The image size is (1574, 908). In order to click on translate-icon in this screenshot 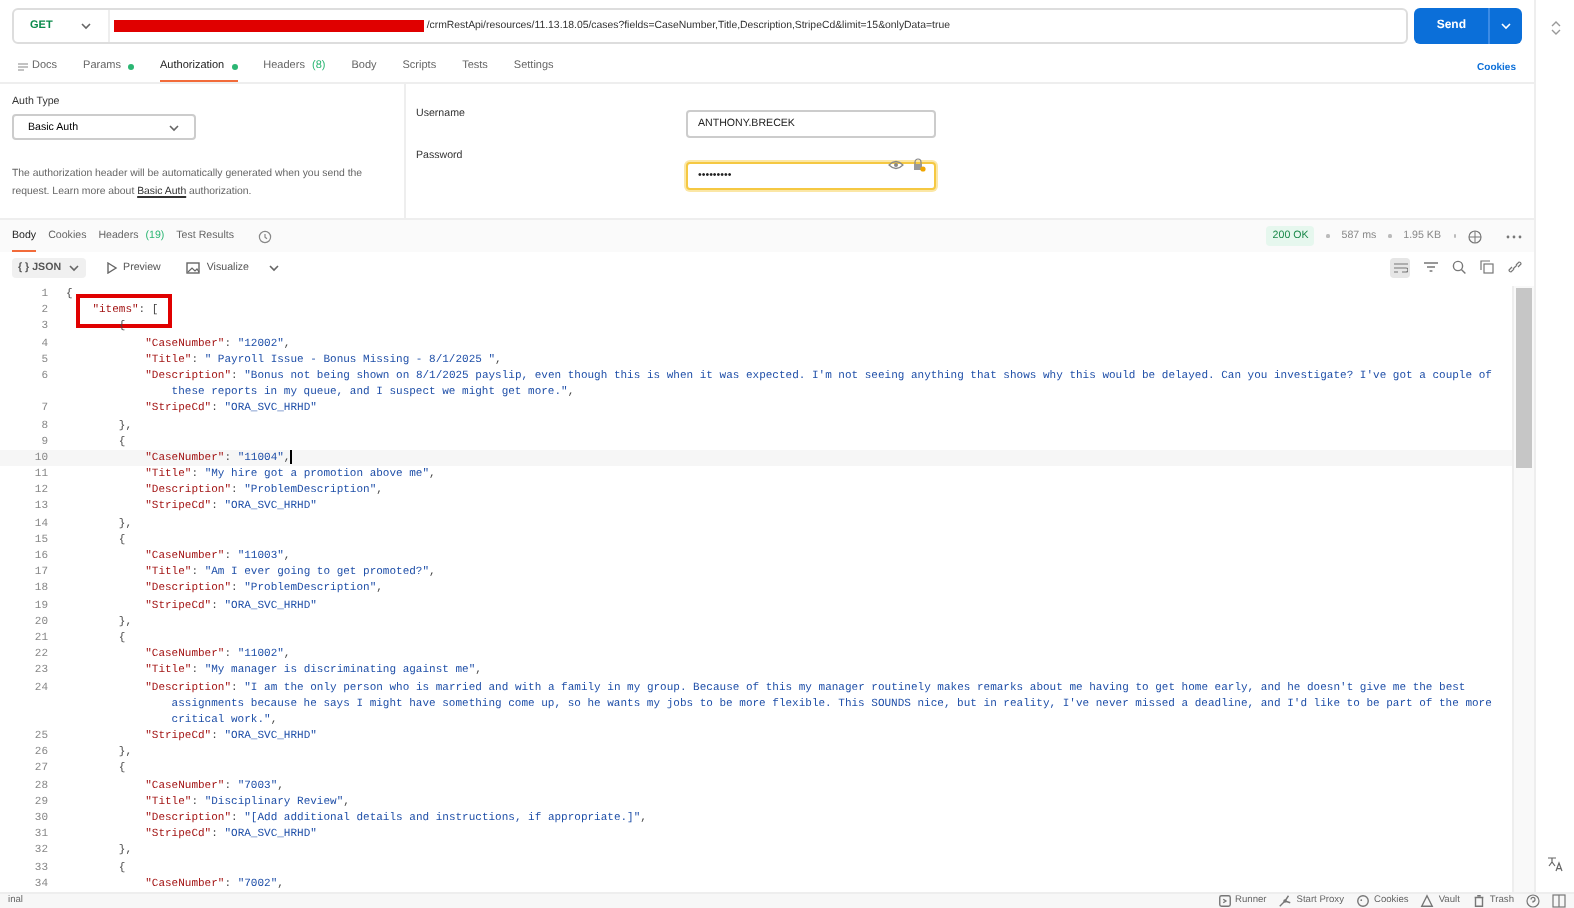, I will do `click(1555, 864)`.